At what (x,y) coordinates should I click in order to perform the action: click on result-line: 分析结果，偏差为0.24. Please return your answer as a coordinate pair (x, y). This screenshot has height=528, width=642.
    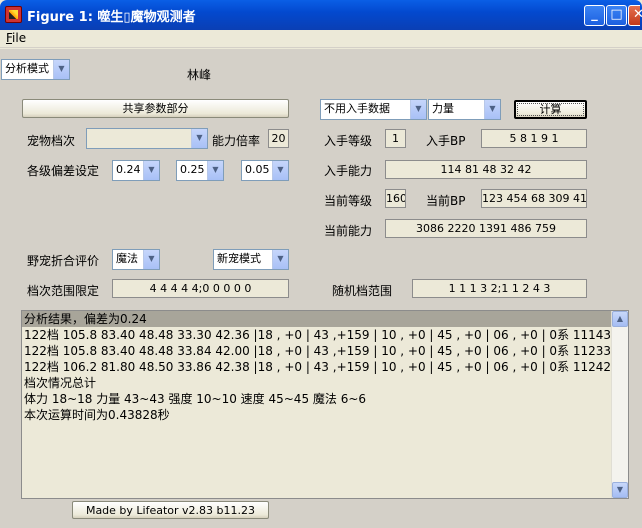
    Looking at the image, I should click on (316, 319).